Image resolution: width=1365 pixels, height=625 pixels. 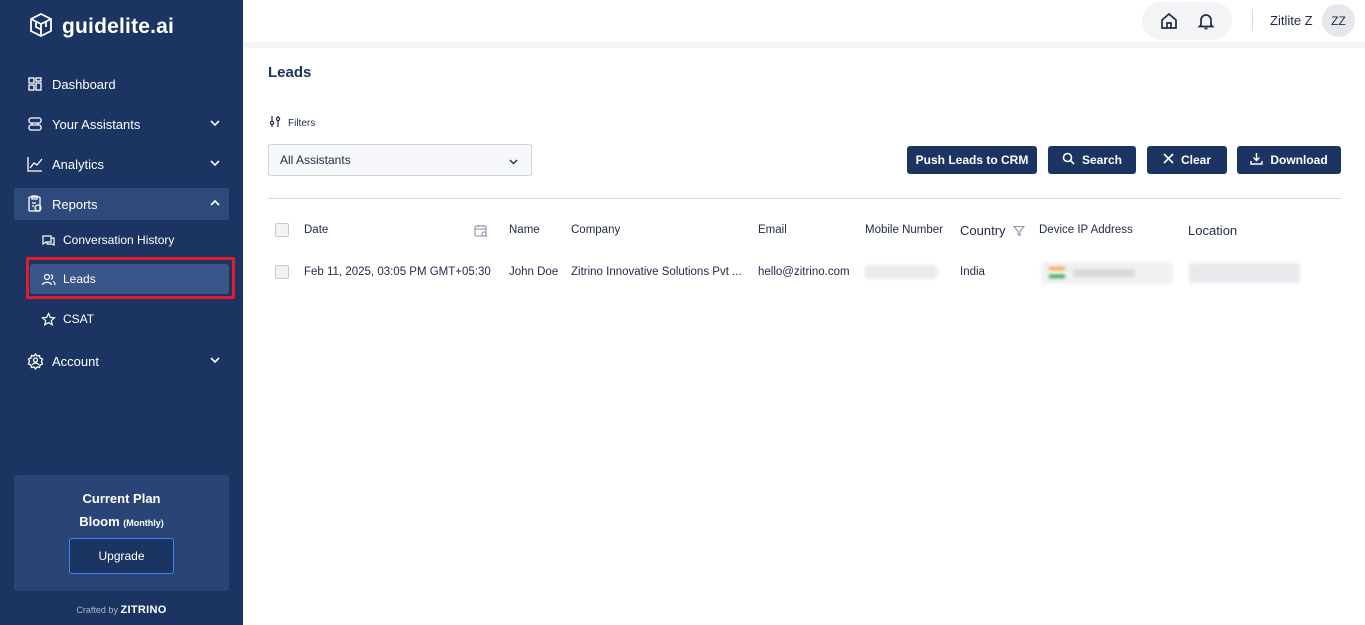 I want to click on home-icon, so click(x=1169, y=21).